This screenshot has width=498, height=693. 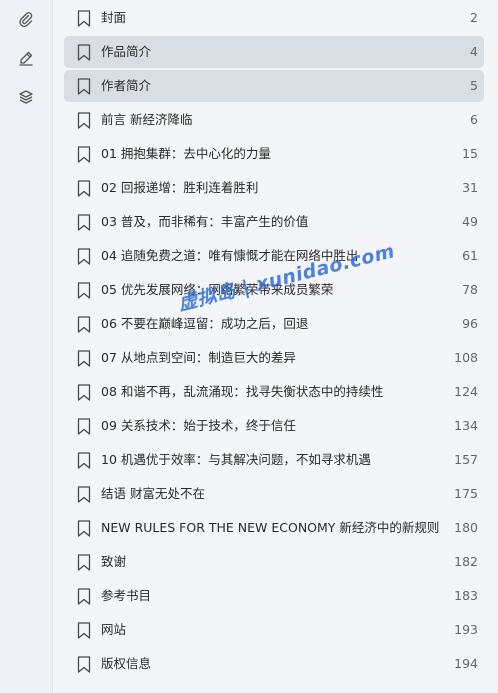 I want to click on toc-item: 08 和谐不再，乱流涌现：找寻失衡状态中的持续性 124, so click(x=274, y=392).